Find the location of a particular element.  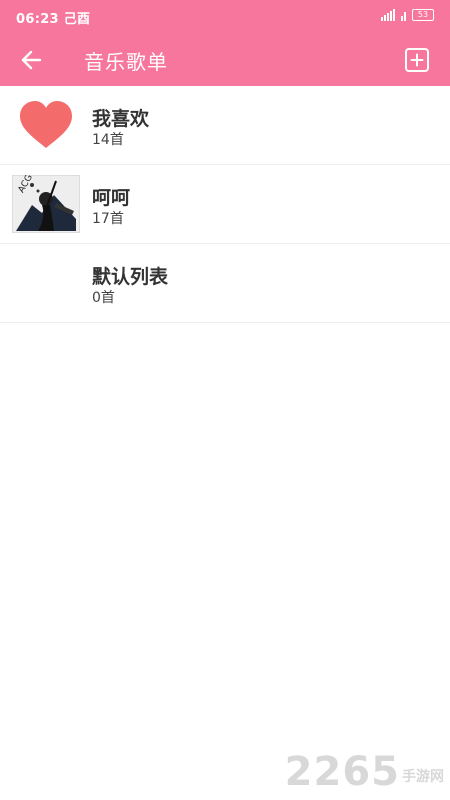

back-button is located at coordinates (31, 60).